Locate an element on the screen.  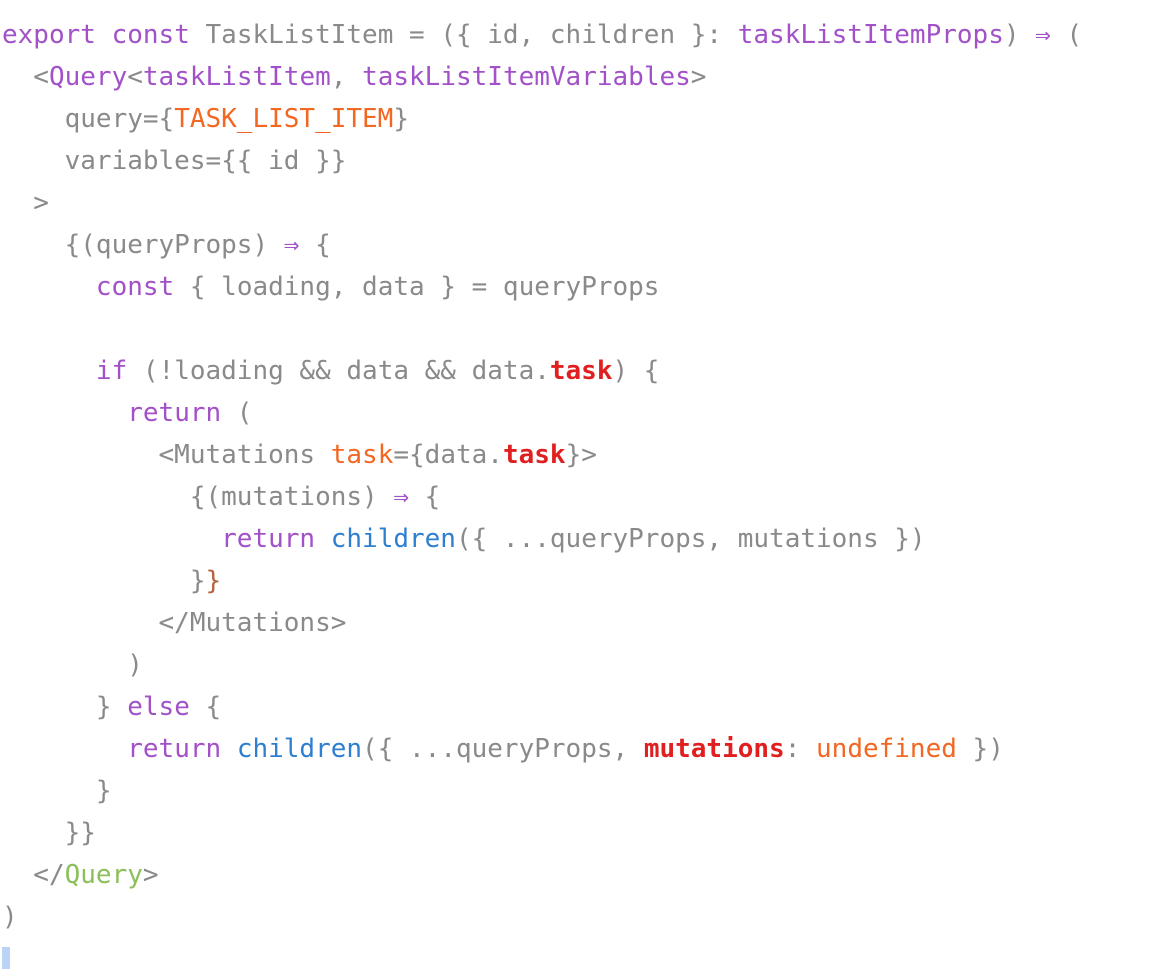
code-token-keyword: if is located at coordinates (111, 371).